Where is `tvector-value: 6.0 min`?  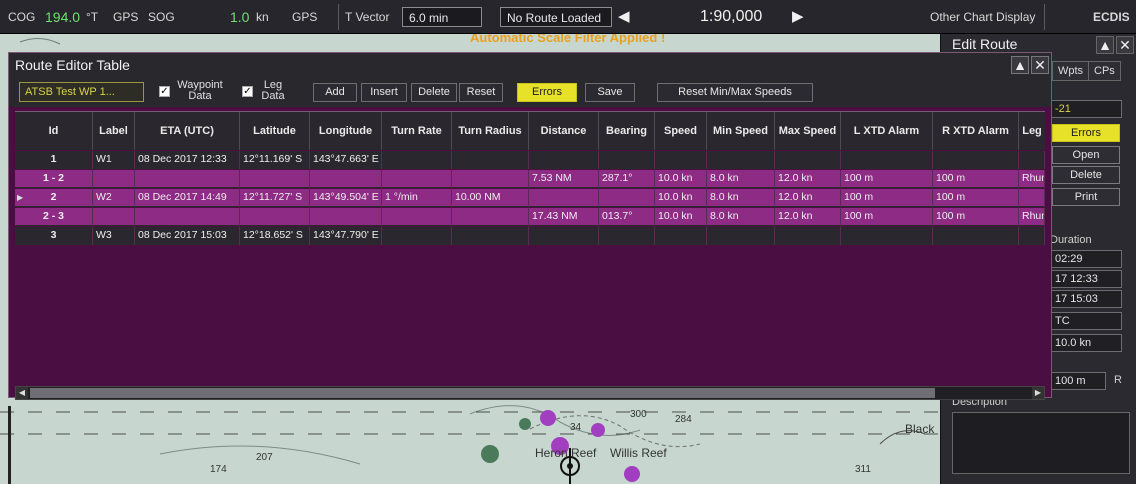 tvector-value: 6.0 min is located at coordinates (442, 17).